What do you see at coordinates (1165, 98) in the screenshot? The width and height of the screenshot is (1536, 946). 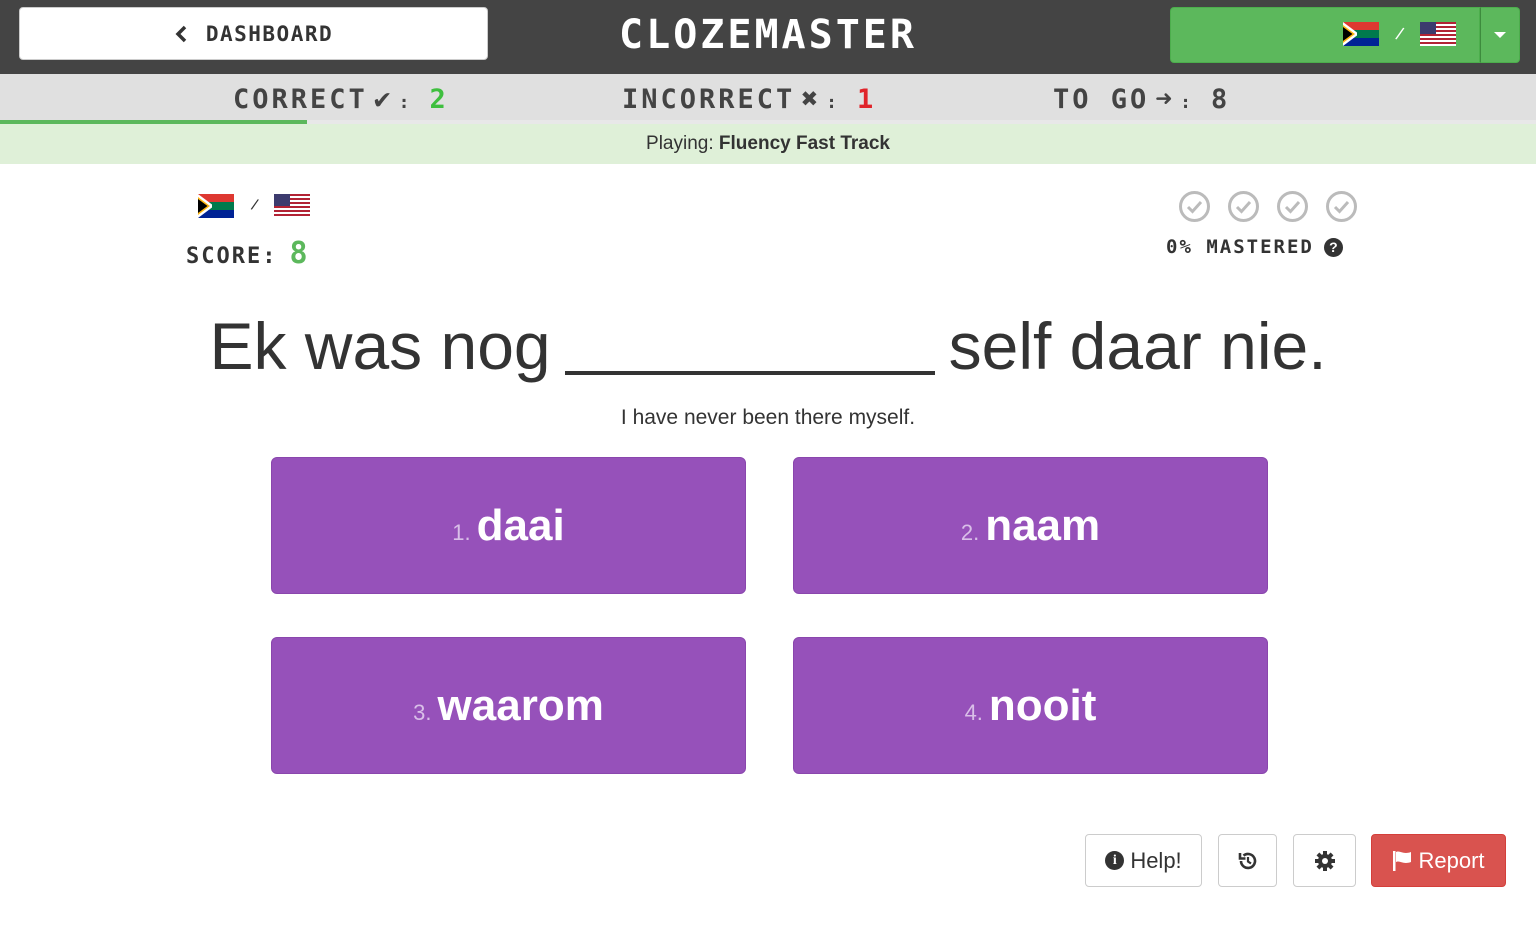 I see `arrow-right-icon: ➜` at bounding box center [1165, 98].